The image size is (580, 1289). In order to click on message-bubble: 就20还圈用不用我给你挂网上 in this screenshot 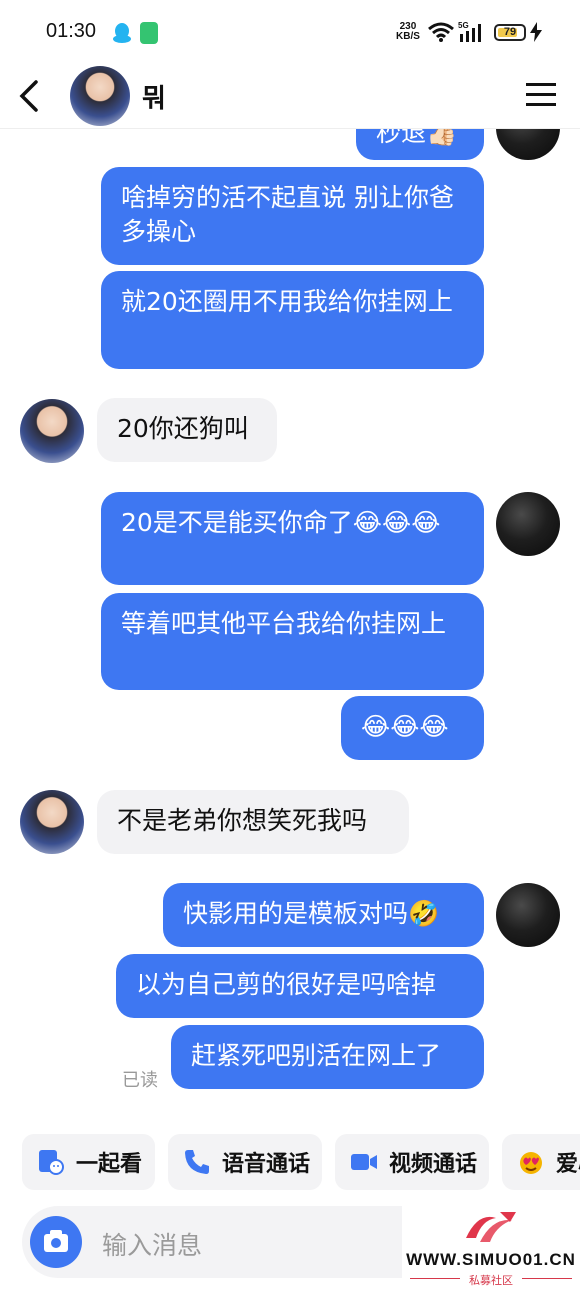, I will do `click(292, 320)`.